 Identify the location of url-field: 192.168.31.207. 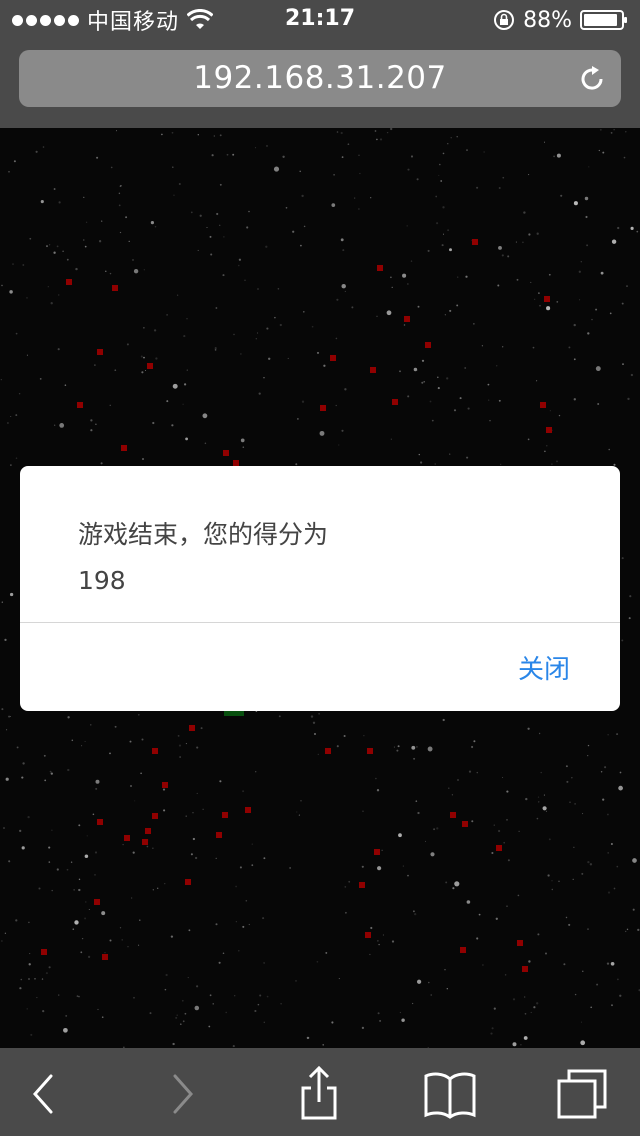
(320, 78).